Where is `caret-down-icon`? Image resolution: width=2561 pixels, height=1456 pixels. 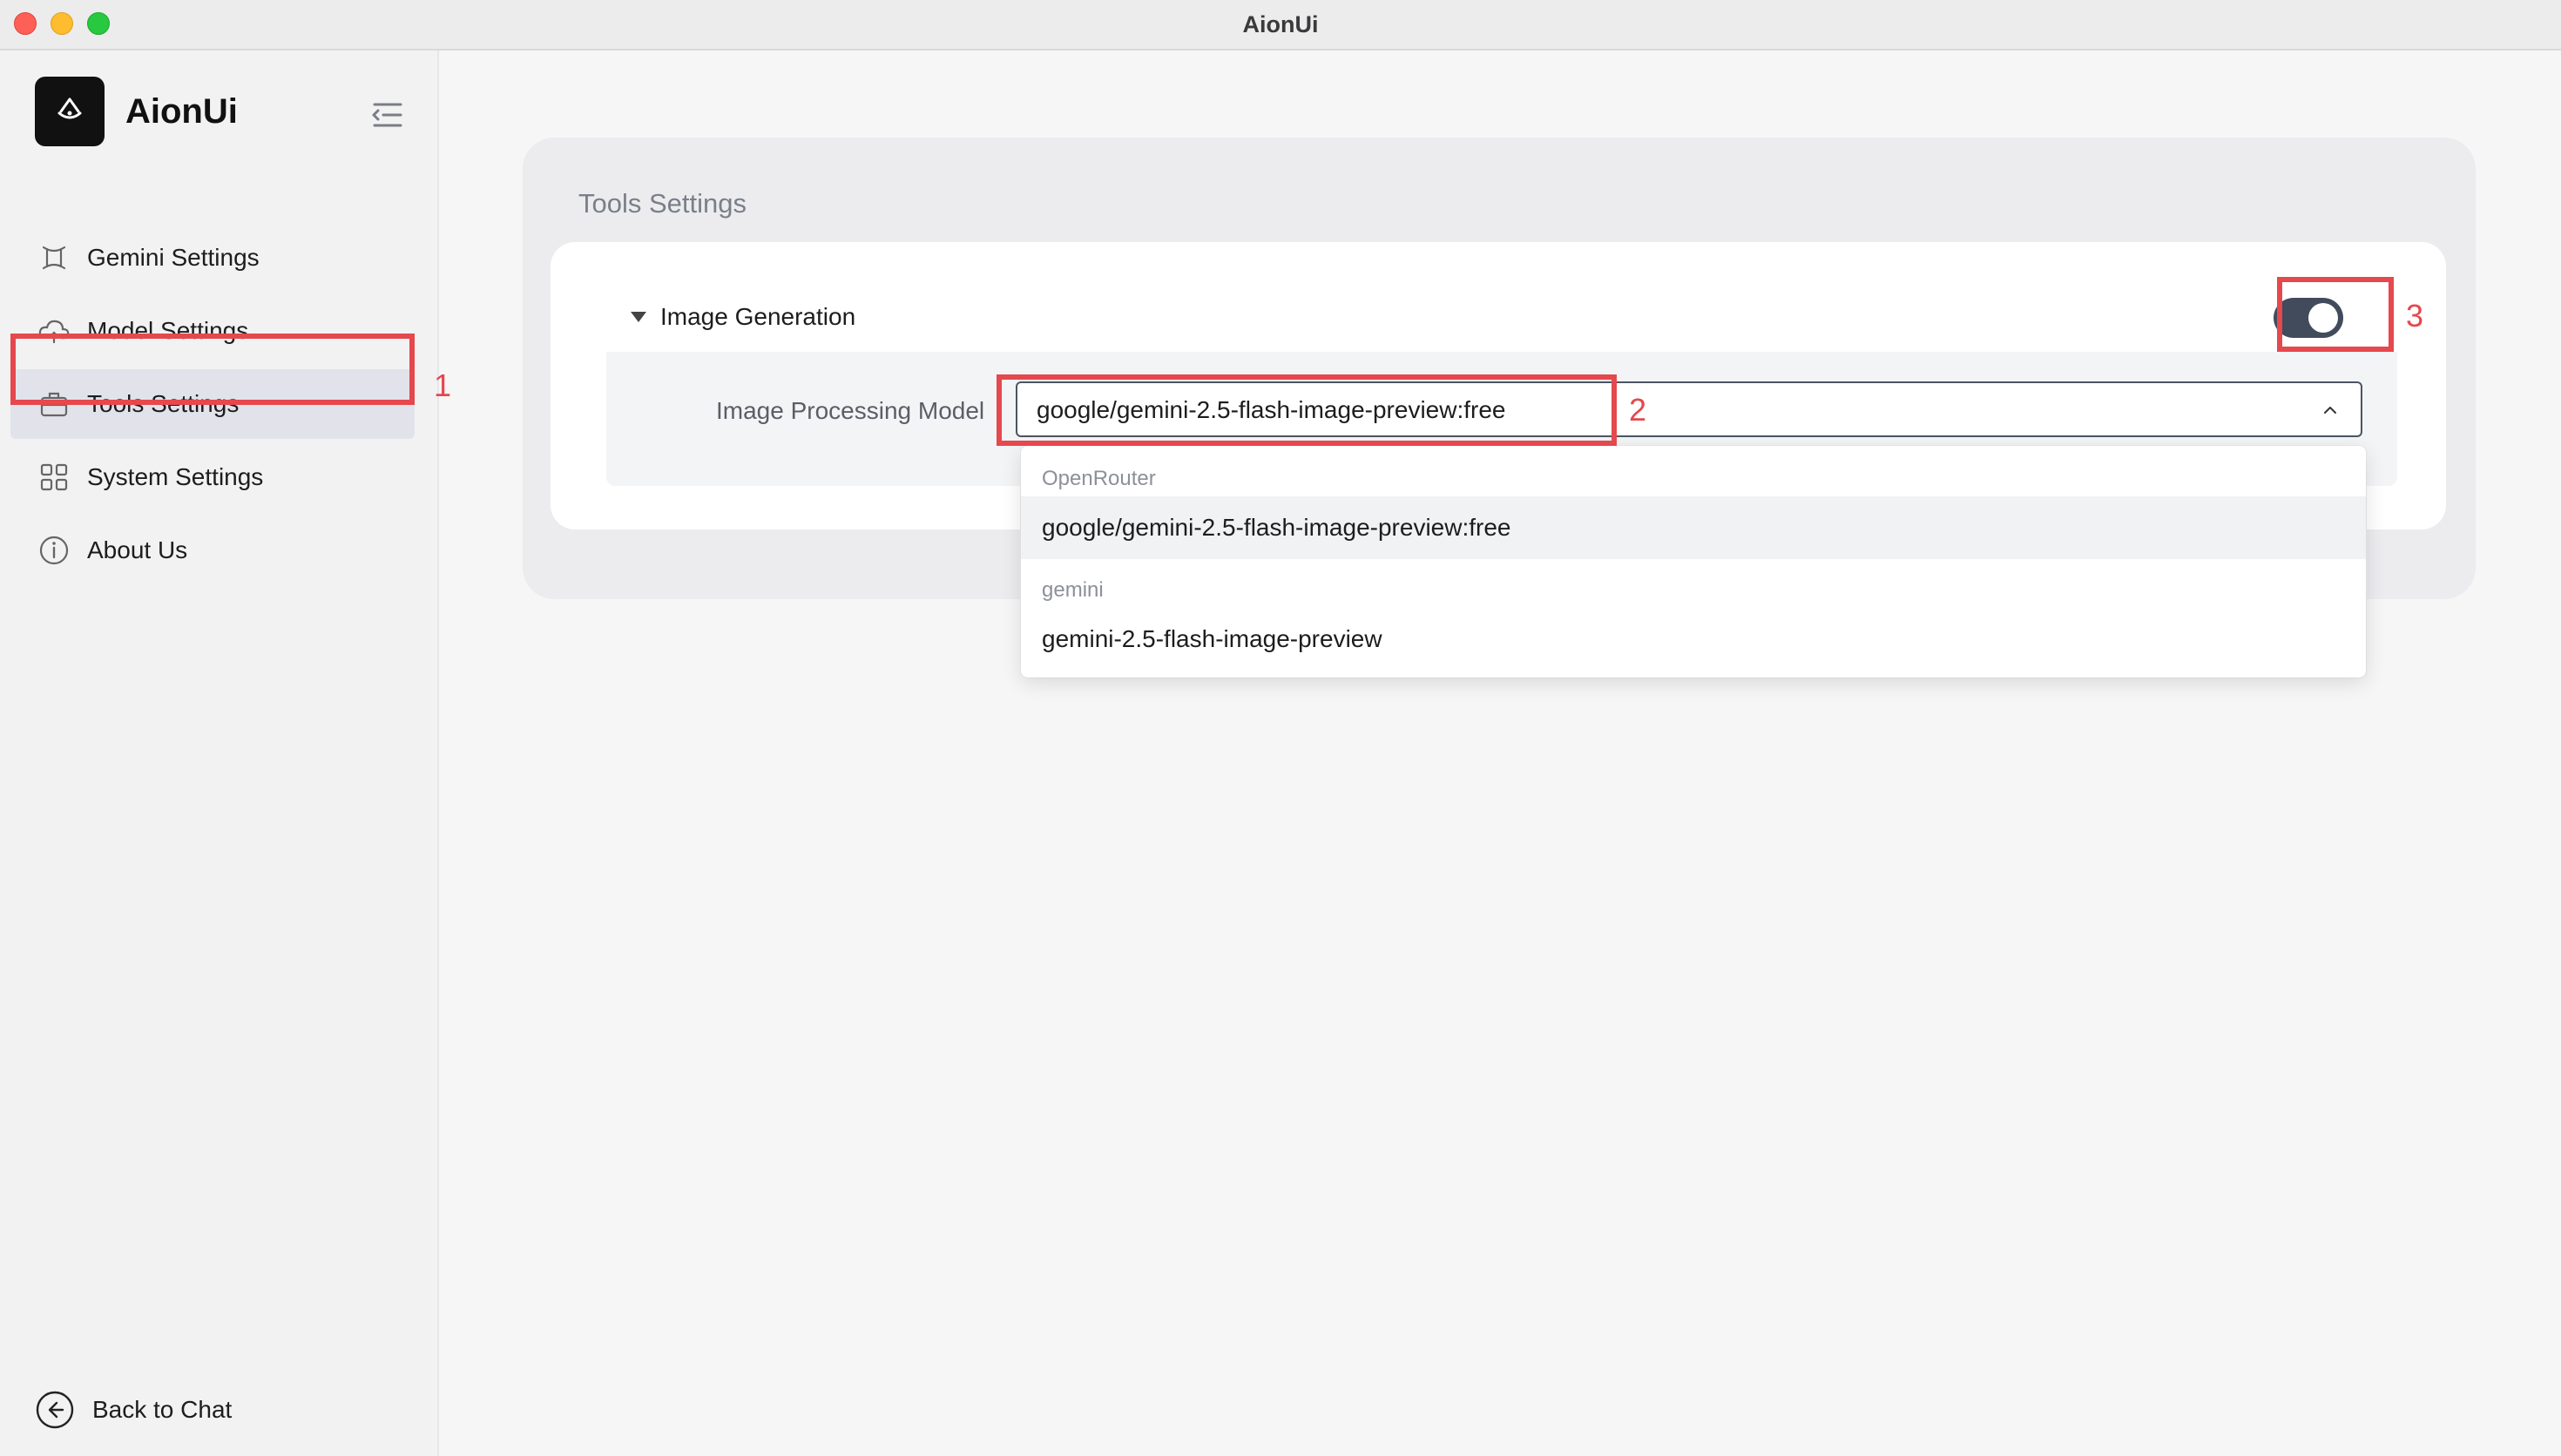
caret-down-icon is located at coordinates (638, 317).